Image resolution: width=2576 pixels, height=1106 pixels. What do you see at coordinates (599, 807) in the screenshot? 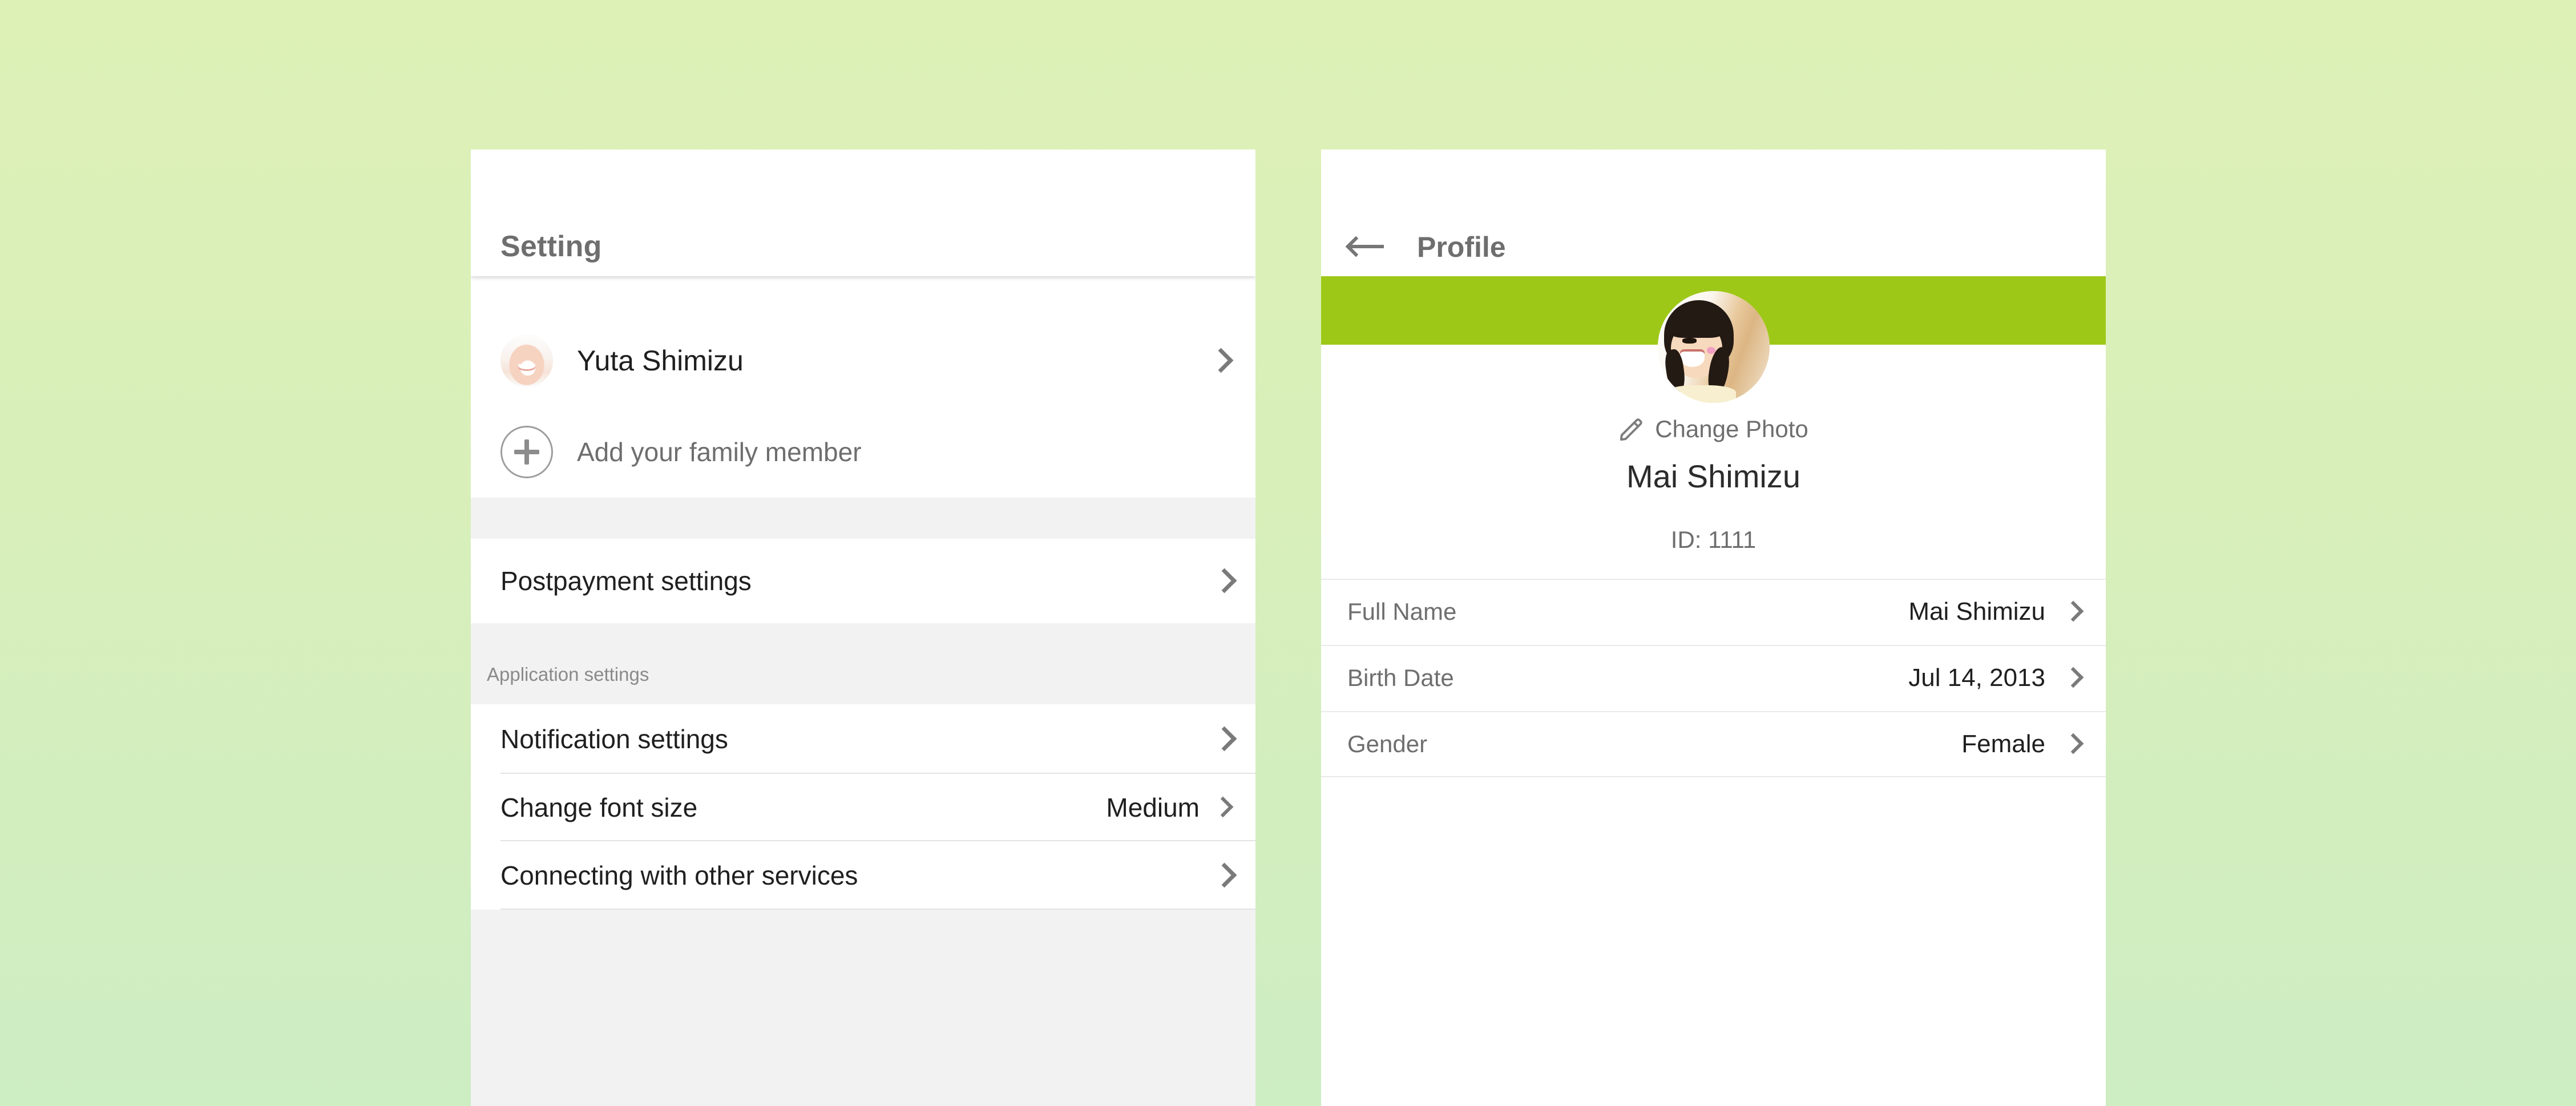
I see `font-size-label: Change font size` at bounding box center [599, 807].